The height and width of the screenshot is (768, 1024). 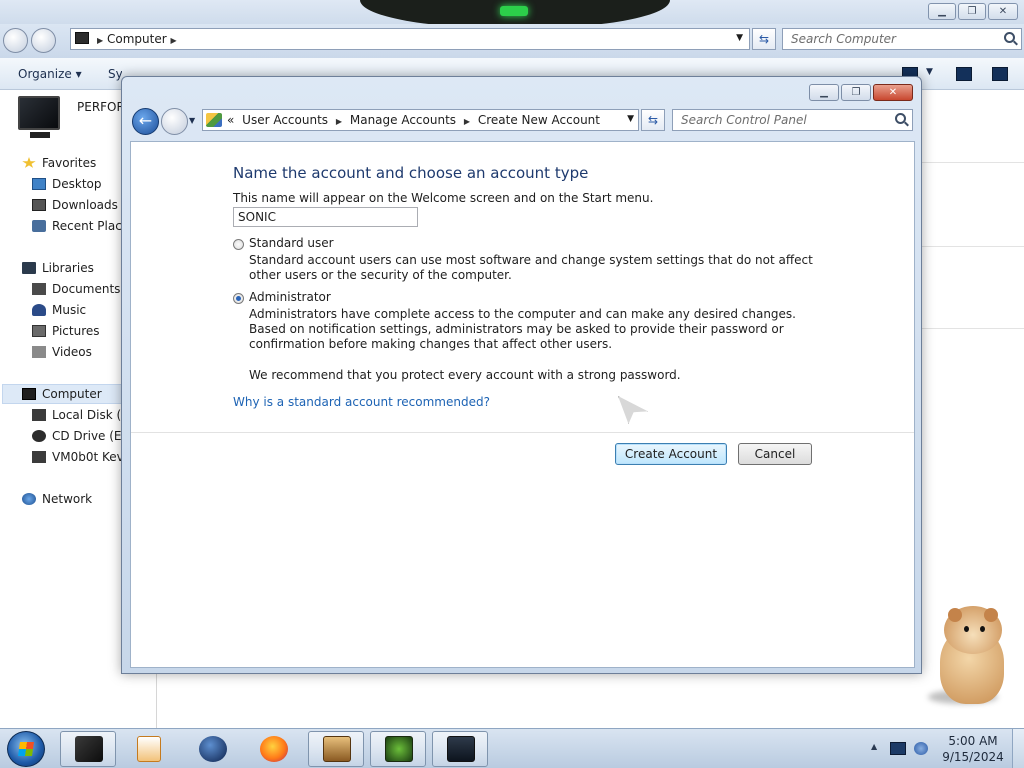 I want to click on breadcrumb-overflow: «, so click(x=230, y=120).